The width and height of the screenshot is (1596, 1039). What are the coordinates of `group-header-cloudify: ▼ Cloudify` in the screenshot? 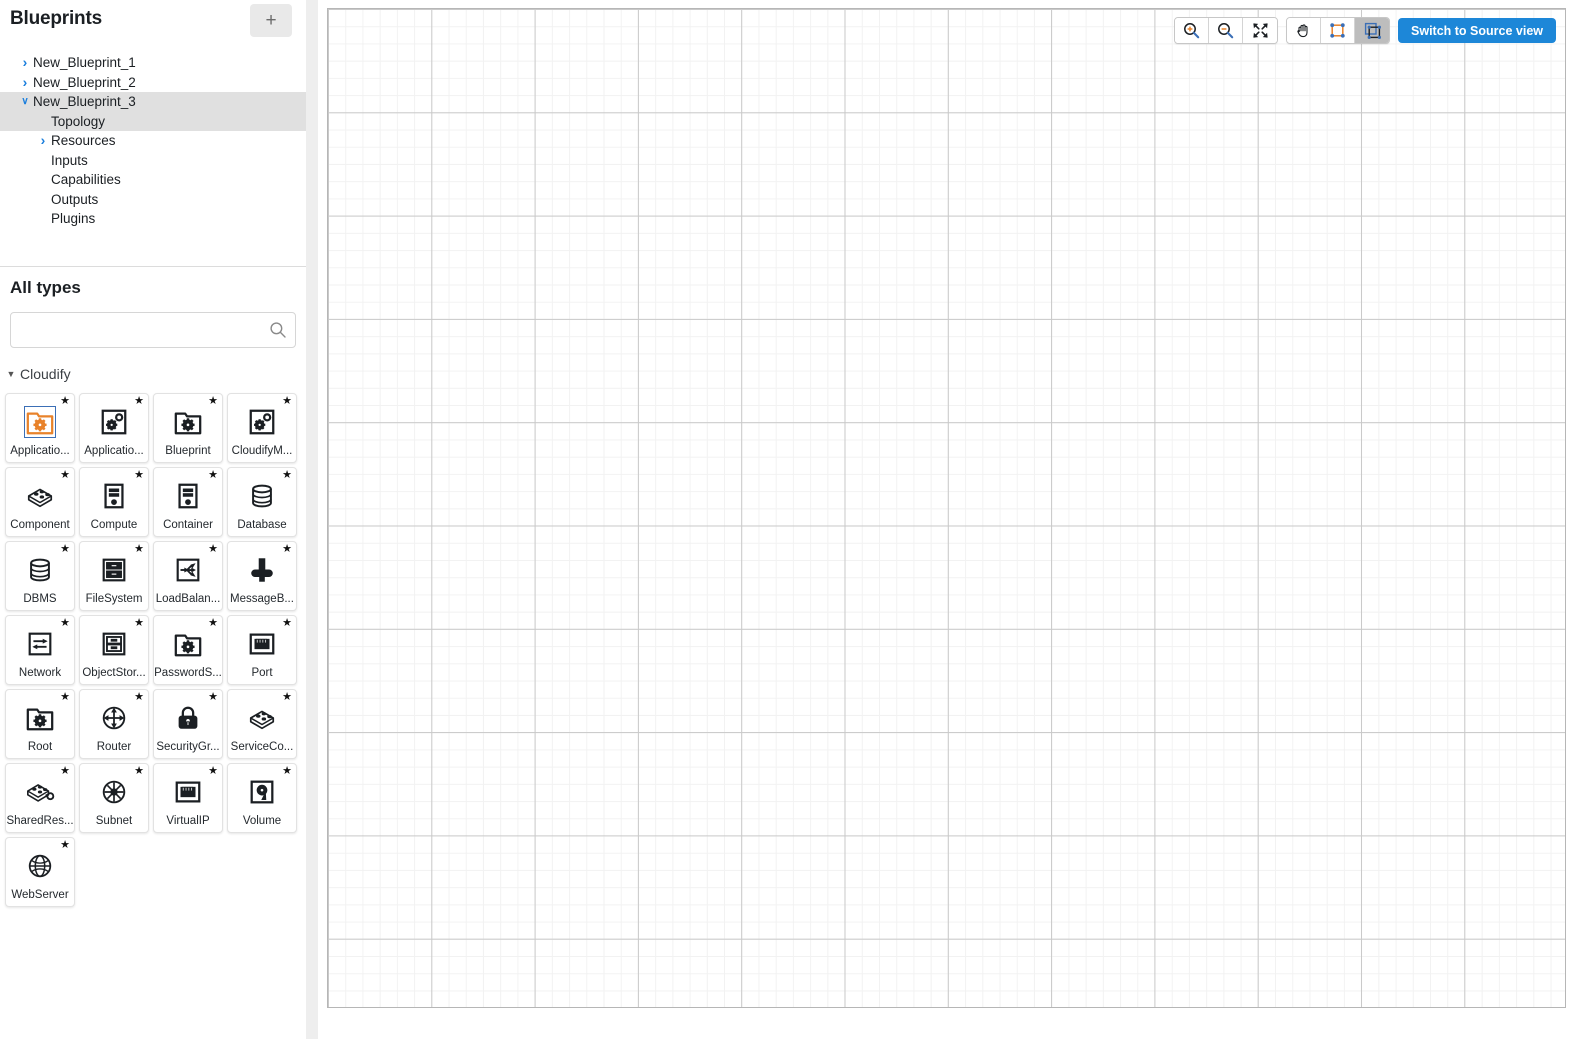 It's located at (155, 374).